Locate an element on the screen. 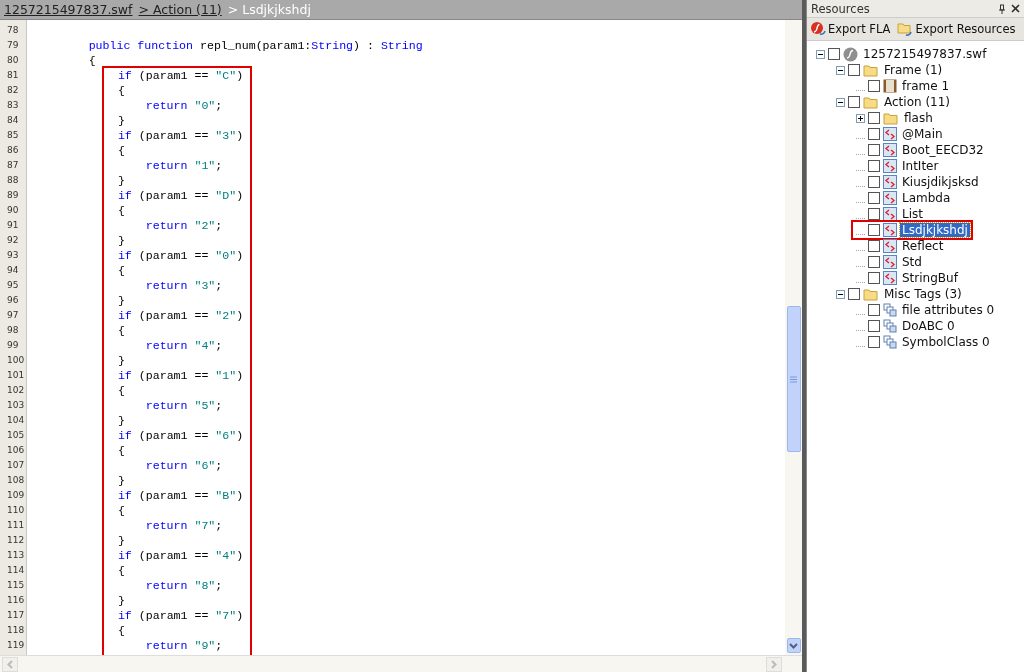  breadcrumb-current: > Lsdjkjkshdj is located at coordinates (269, 9).